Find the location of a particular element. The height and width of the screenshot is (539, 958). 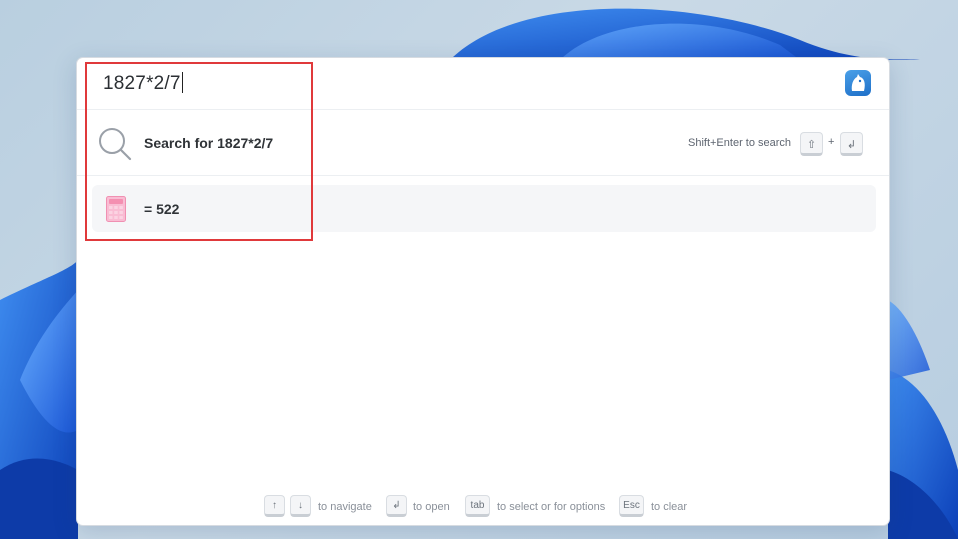

shift-key-icon: ⇧ is located at coordinates (811, 144).